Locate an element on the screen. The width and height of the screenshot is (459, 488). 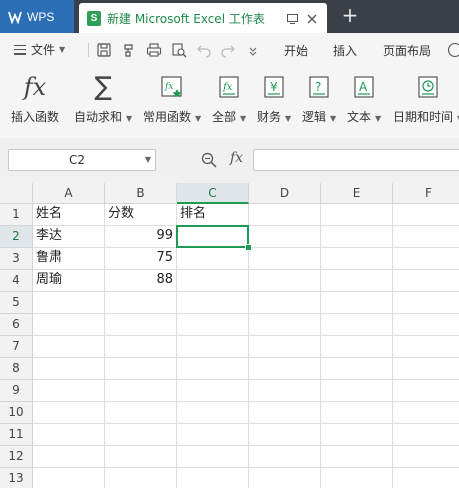
cell-a12 is located at coordinates (69, 457).